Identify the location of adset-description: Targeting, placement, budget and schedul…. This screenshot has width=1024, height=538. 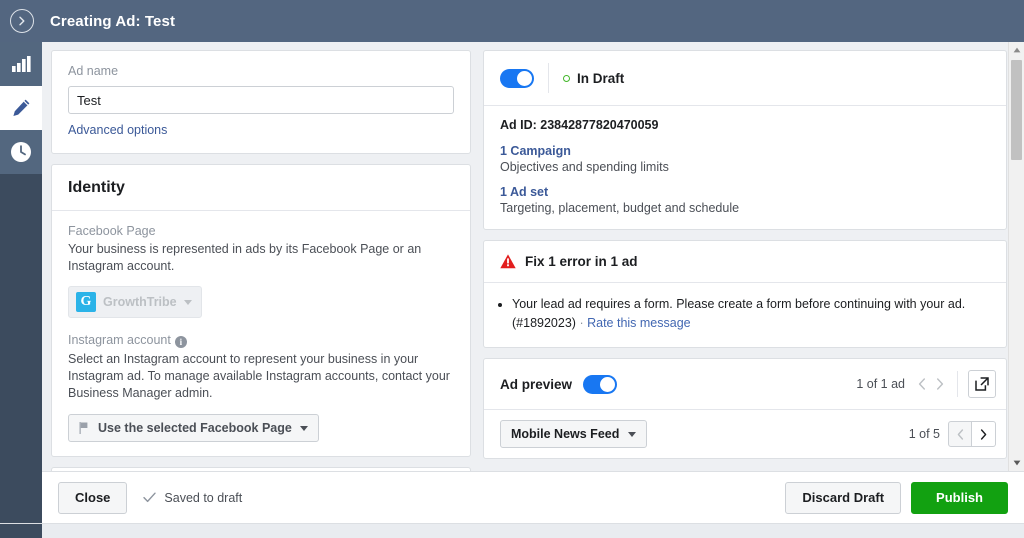
(620, 208).